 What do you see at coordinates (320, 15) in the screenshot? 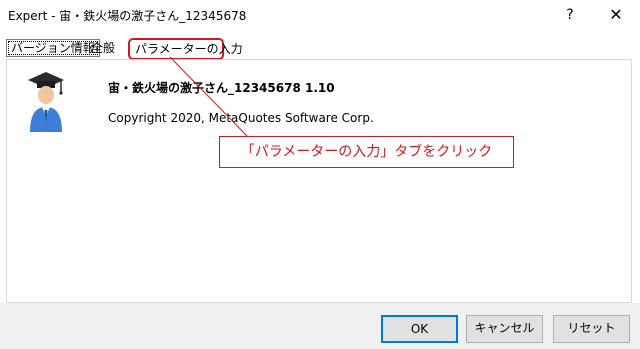
I see `title-bar: Expert - 宙・鉄火場の激子さん_12345678 ? ✕` at bounding box center [320, 15].